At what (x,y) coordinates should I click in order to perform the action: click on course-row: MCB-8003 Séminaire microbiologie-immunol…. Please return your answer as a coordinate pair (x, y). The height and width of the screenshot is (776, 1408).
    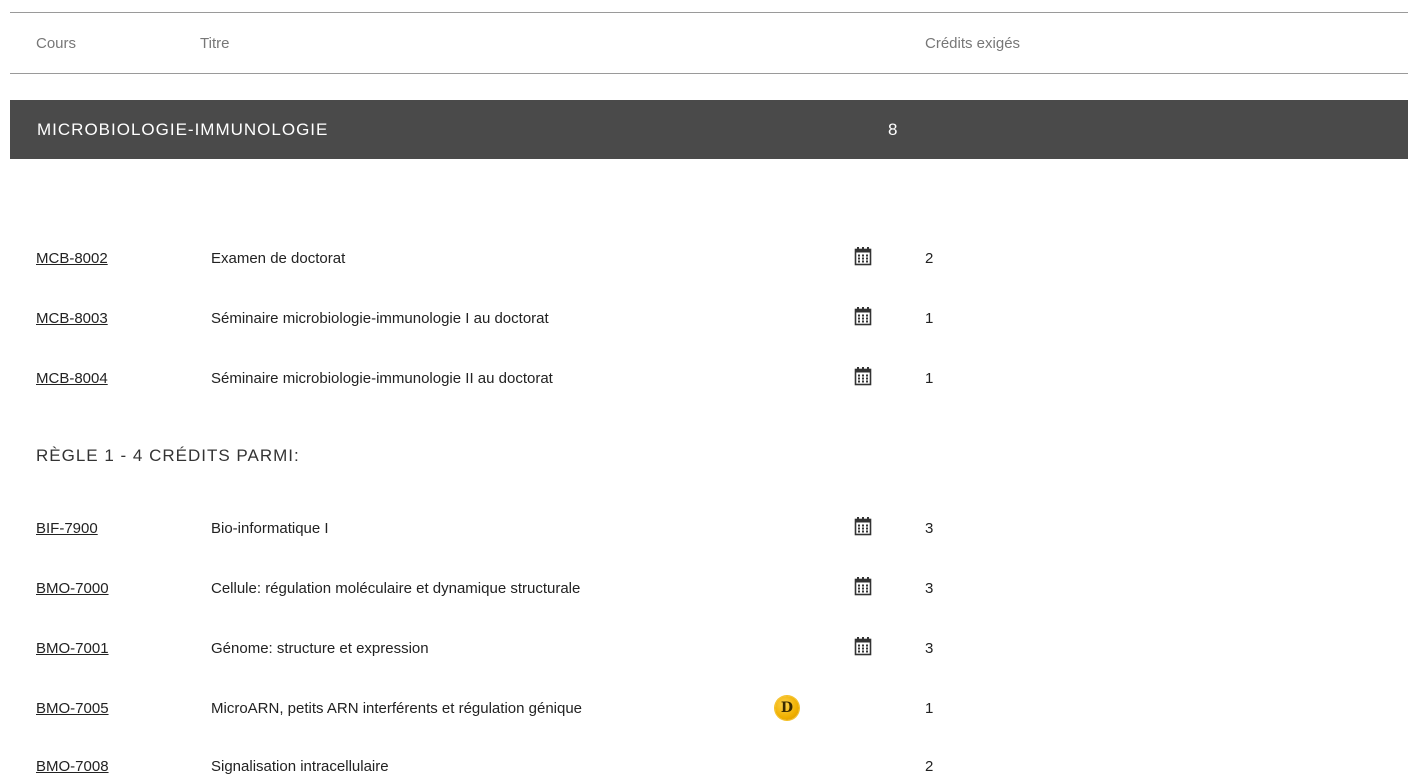
    Looking at the image, I should click on (704, 318).